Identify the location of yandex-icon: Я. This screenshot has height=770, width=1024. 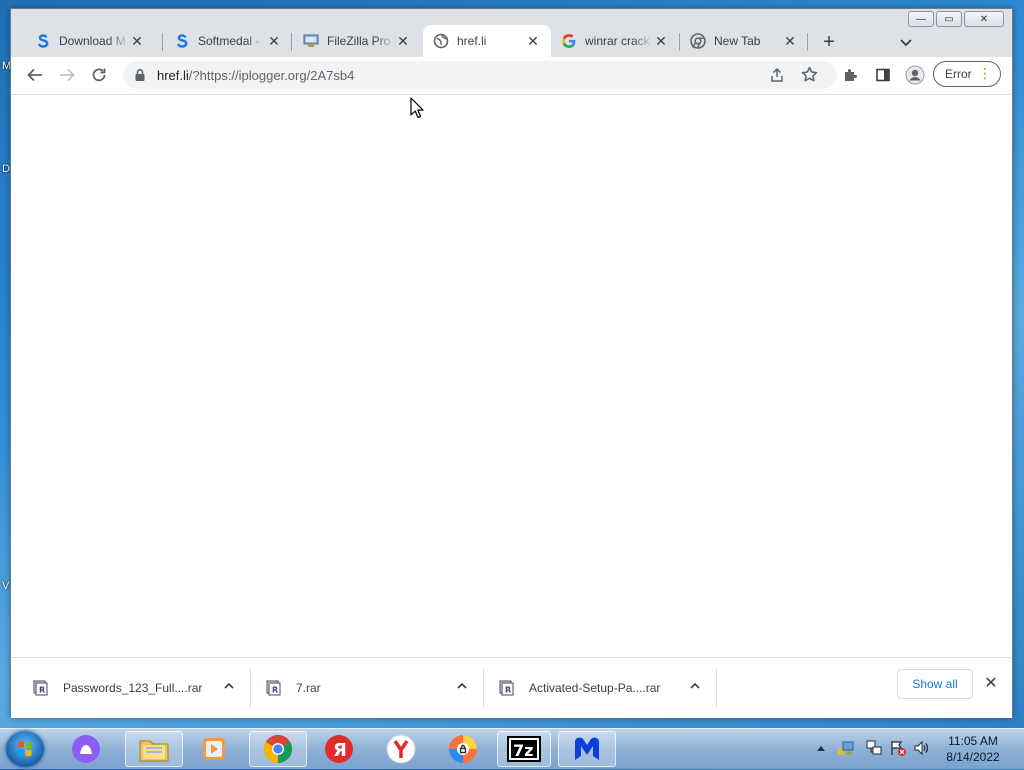
(339, 749).